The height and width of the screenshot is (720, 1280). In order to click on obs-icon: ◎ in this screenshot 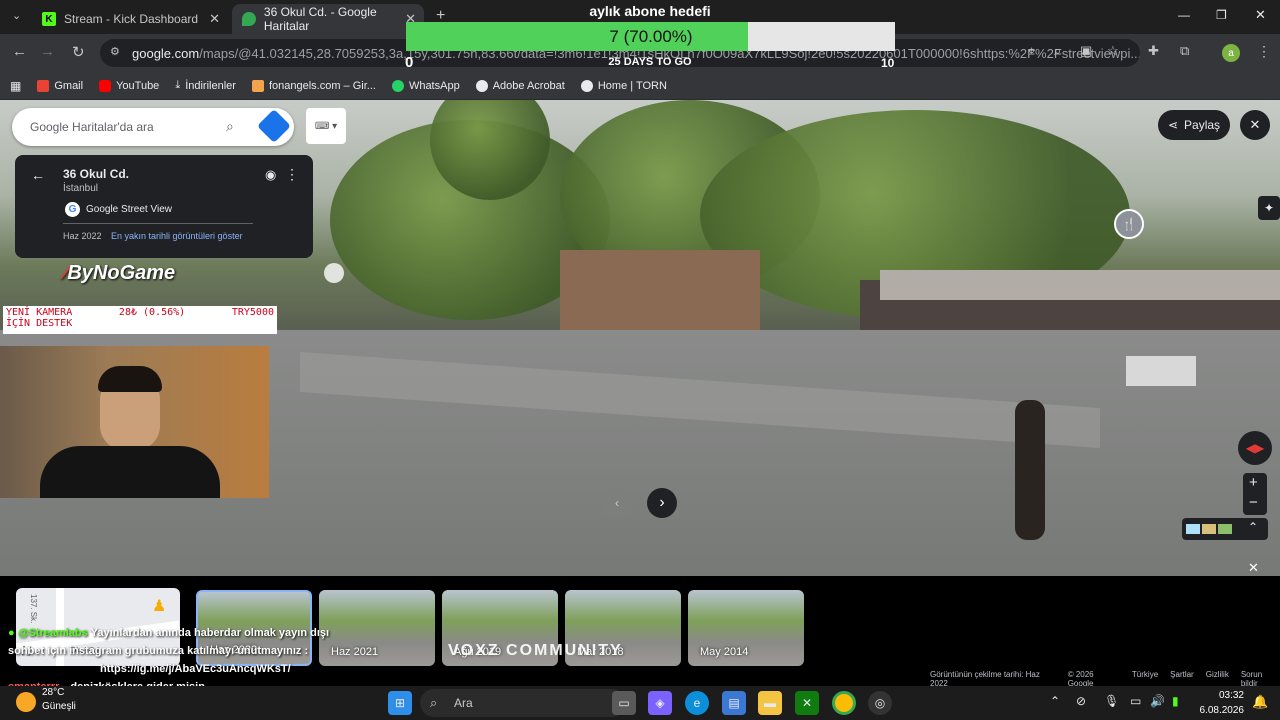, I will do `click(880, 703)`.